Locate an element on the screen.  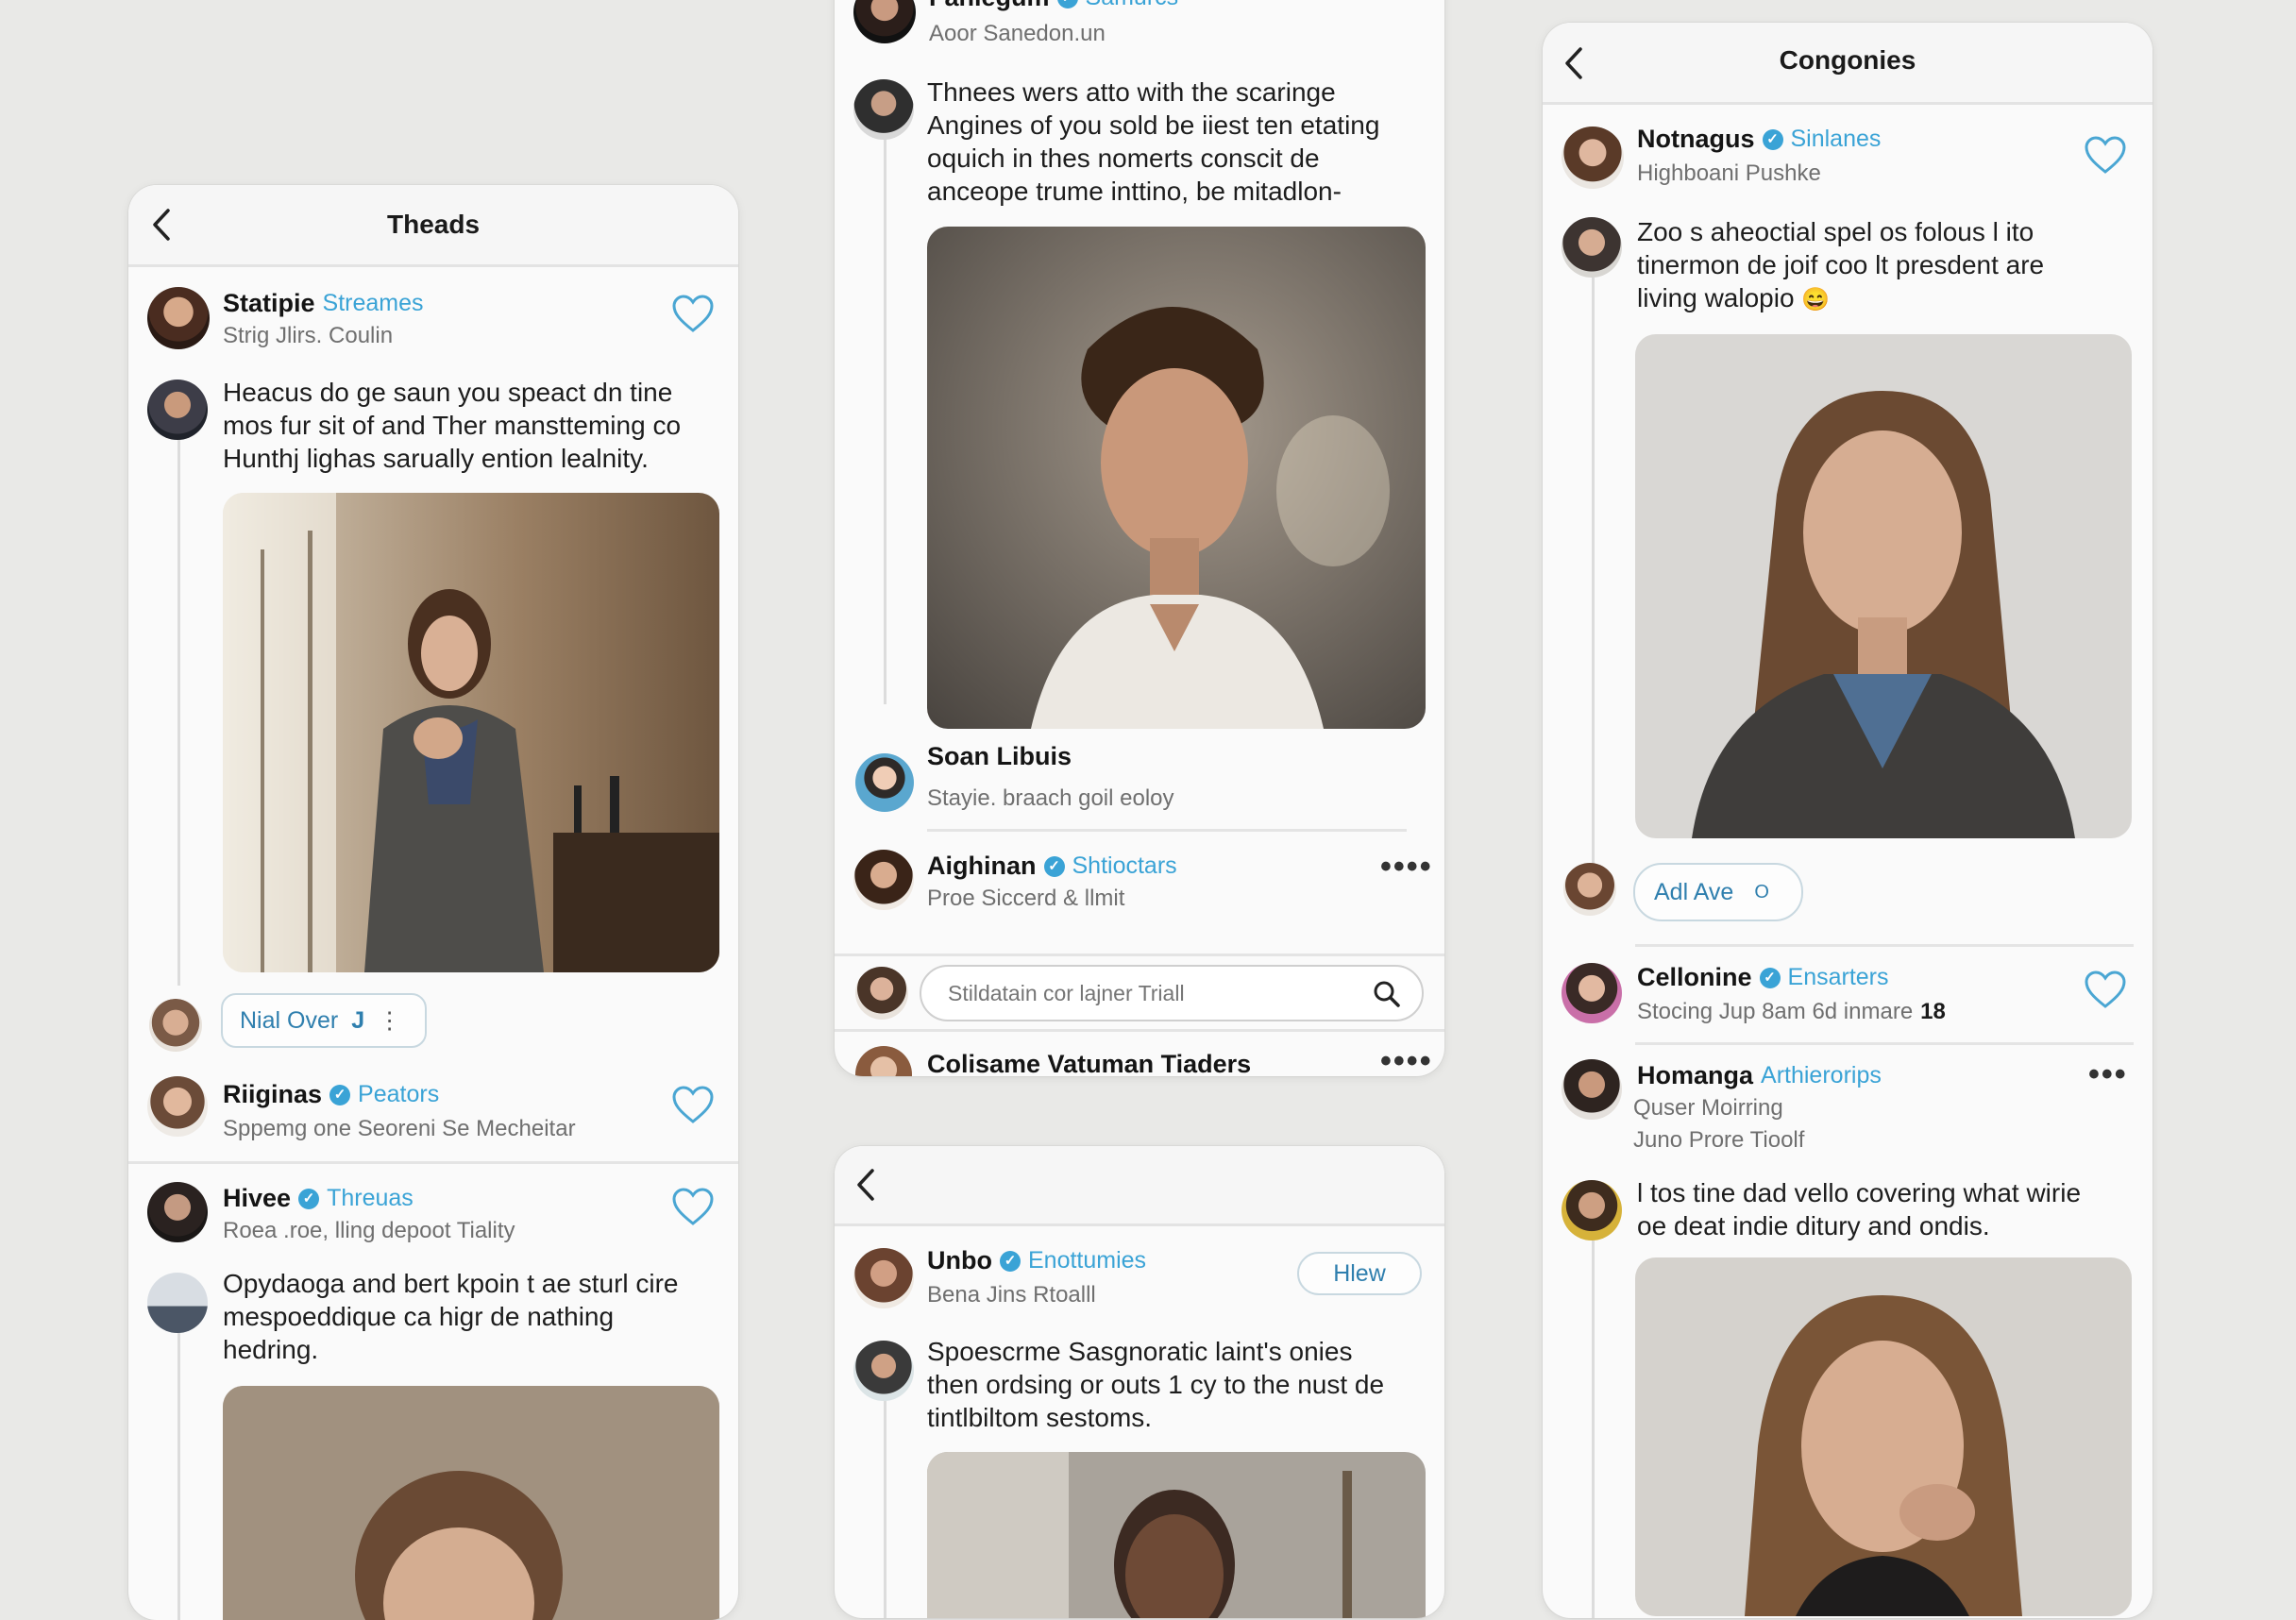
author-name: Colisame Vatuman Tiaders is located at coordinates (1089, 1063).